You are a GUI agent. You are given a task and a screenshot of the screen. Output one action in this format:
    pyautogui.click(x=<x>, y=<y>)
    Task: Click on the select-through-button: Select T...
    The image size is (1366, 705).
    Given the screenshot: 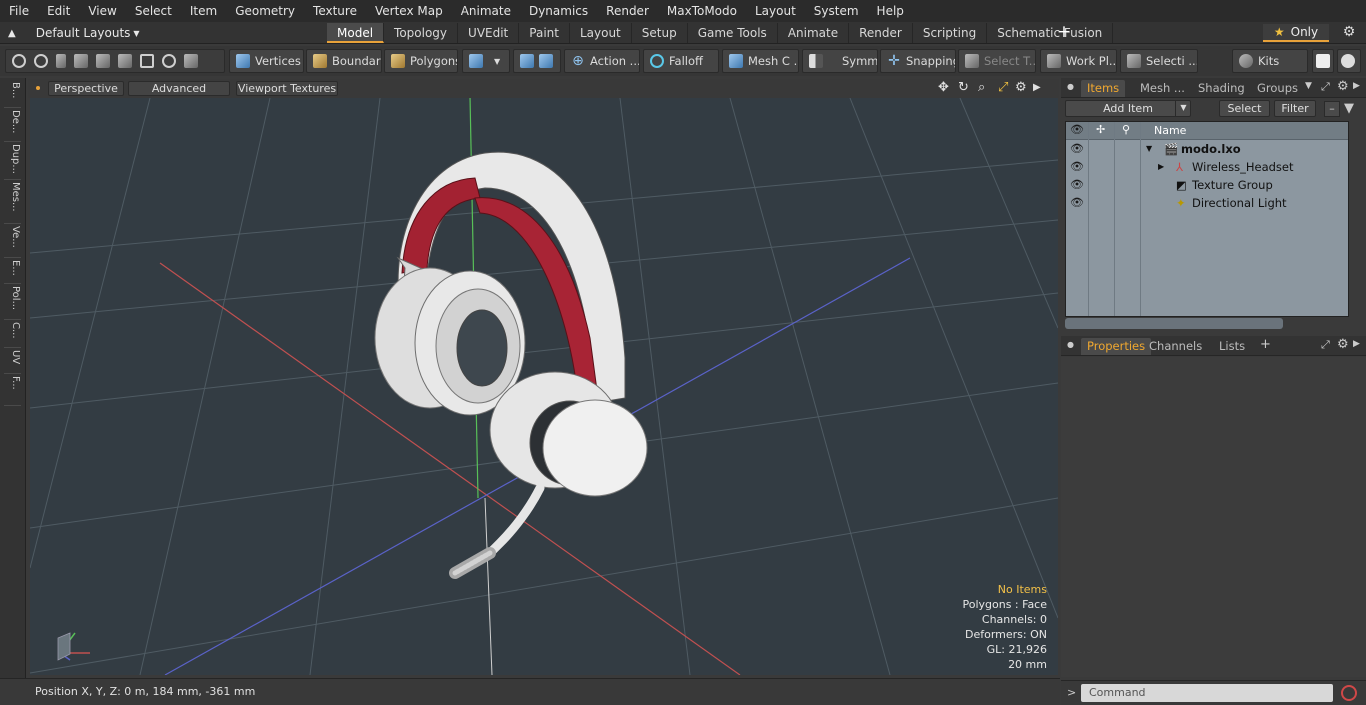 What is the action you would take?
    pyautogui.click(x=997, y=61)
    